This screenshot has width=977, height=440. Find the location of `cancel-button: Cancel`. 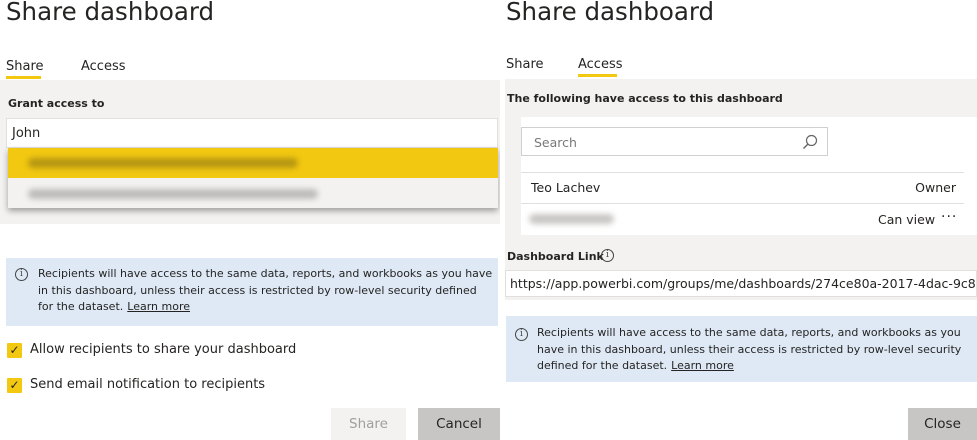

cancel-button: Cancel is located at coordinates (459, 424).